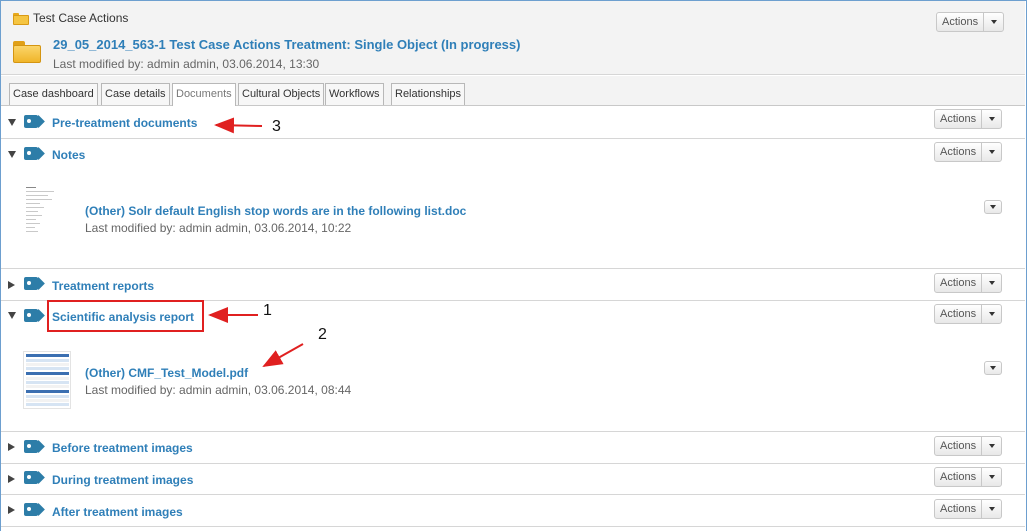  What do you see at coordinates (122, 480) in the screenshot?
I see `section-title: During treatment images` at bounding box center [122, 480].